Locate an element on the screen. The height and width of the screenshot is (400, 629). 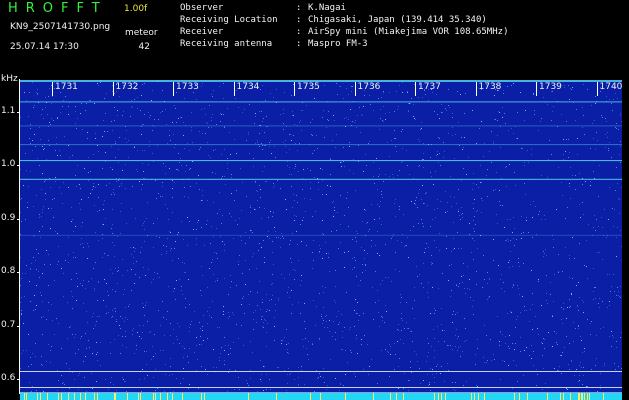
y-tick-label: 0.9 is located at coordinates (8, 217).